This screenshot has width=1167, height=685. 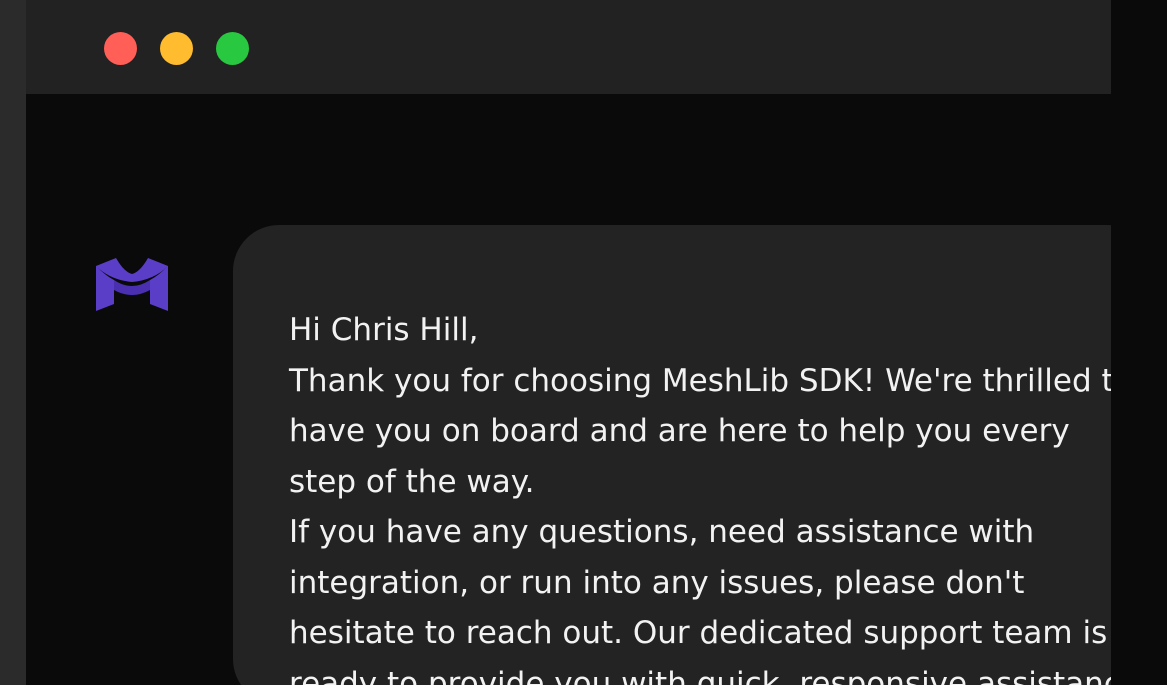 What do you see at coordinates (412, 481) in the screenshot?
I see `message-line: step of the way.` at bounding box center [412, 481].